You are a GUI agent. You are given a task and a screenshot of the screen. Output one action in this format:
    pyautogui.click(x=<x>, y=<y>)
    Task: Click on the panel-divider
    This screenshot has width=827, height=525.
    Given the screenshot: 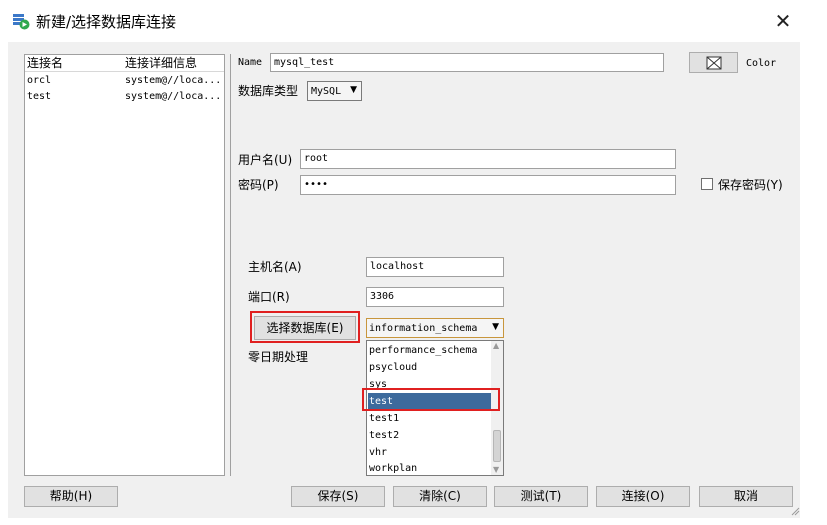 What is the action you would take?
    pyautogui.click(x=230, y=265)
    